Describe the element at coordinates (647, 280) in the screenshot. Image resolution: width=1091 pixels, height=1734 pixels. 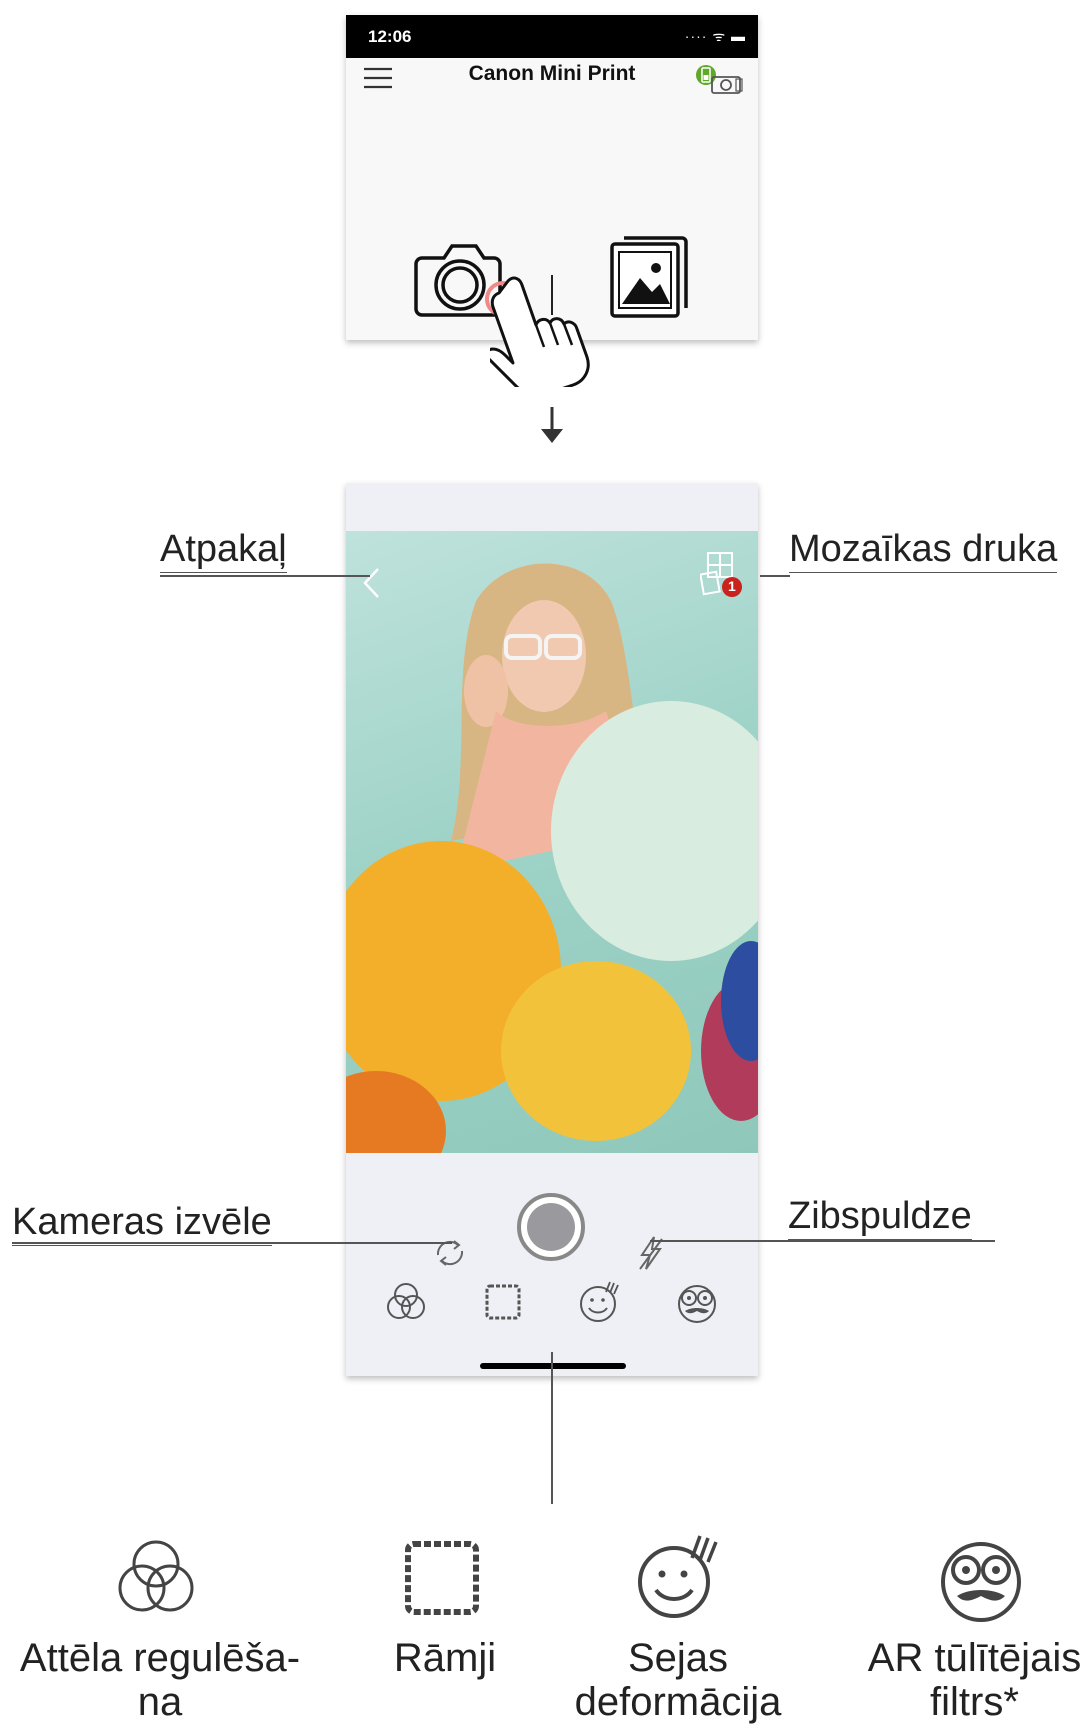
I see `gallery-icon` at that location.